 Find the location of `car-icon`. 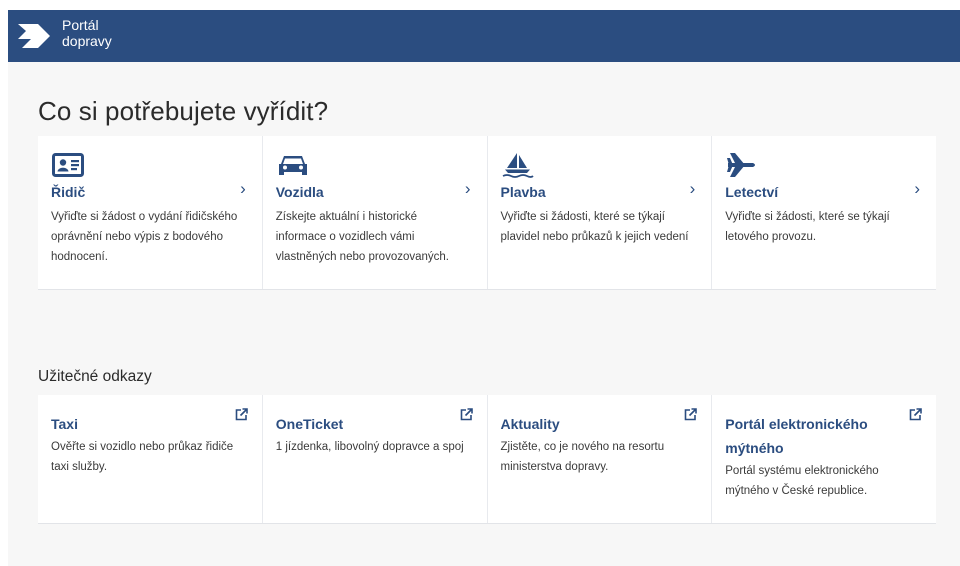

car-icon is located at coordinates (292, 165).